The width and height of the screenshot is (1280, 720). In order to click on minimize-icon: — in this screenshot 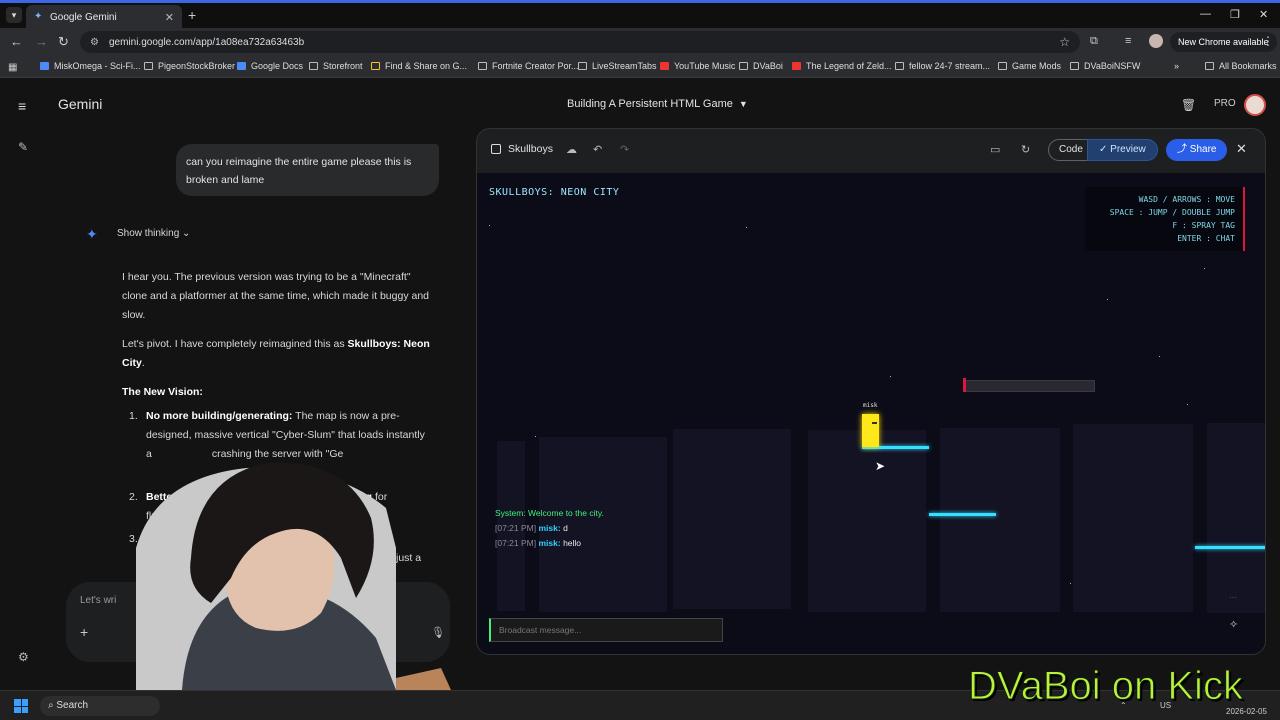, I will do `click(1205, 14)`.